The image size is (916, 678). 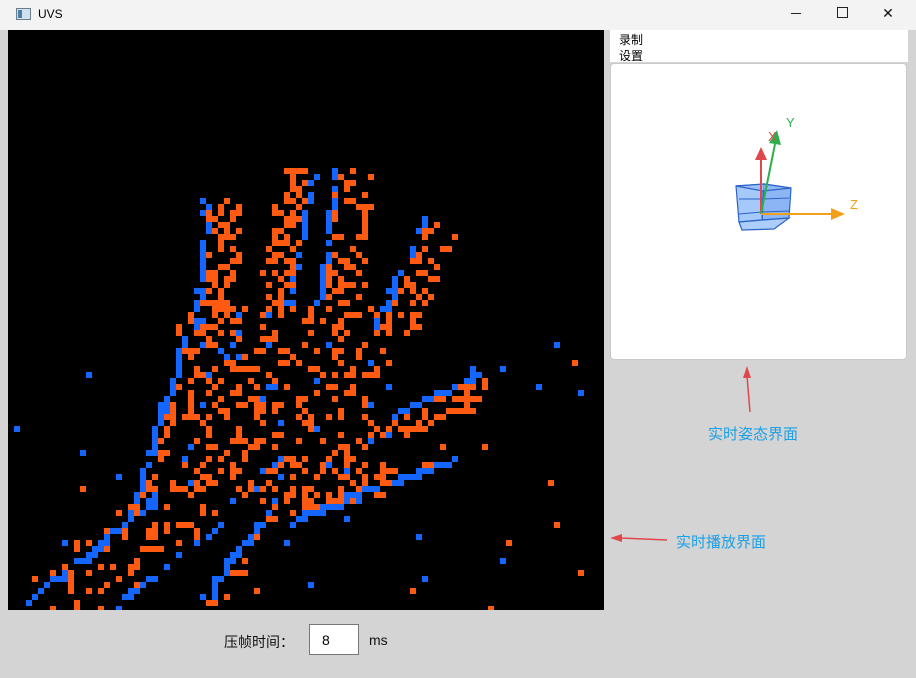 What do you see at coordinates (306, 640) in the screenshot?
I see `control-bar` at bounding box center [306, 640].